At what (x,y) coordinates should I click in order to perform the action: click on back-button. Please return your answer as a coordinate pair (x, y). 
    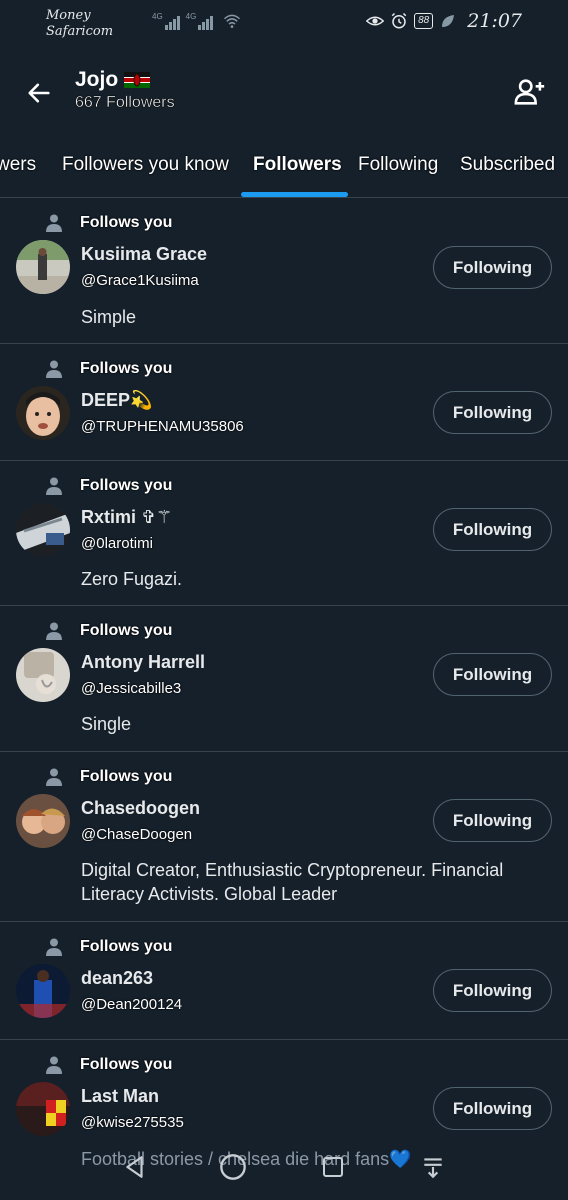
    Looking at the image, I should click on (39, 93).